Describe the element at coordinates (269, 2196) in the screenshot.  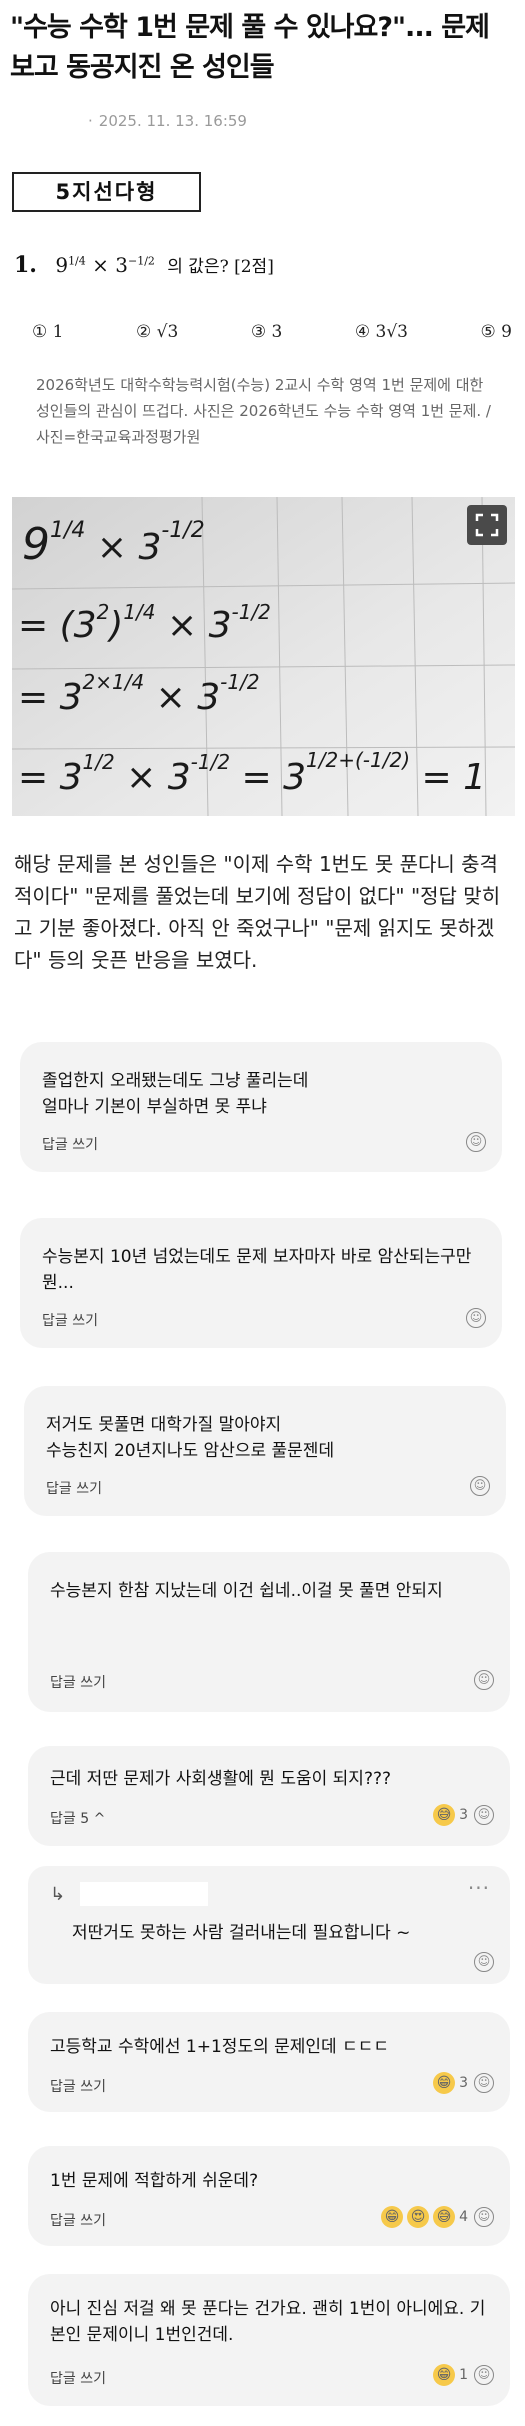
I see `comment-card: 1번 문제에 적합하게 쉬운데? 답글 쓰기 😁 😍 😅 4 ☺` at that location.